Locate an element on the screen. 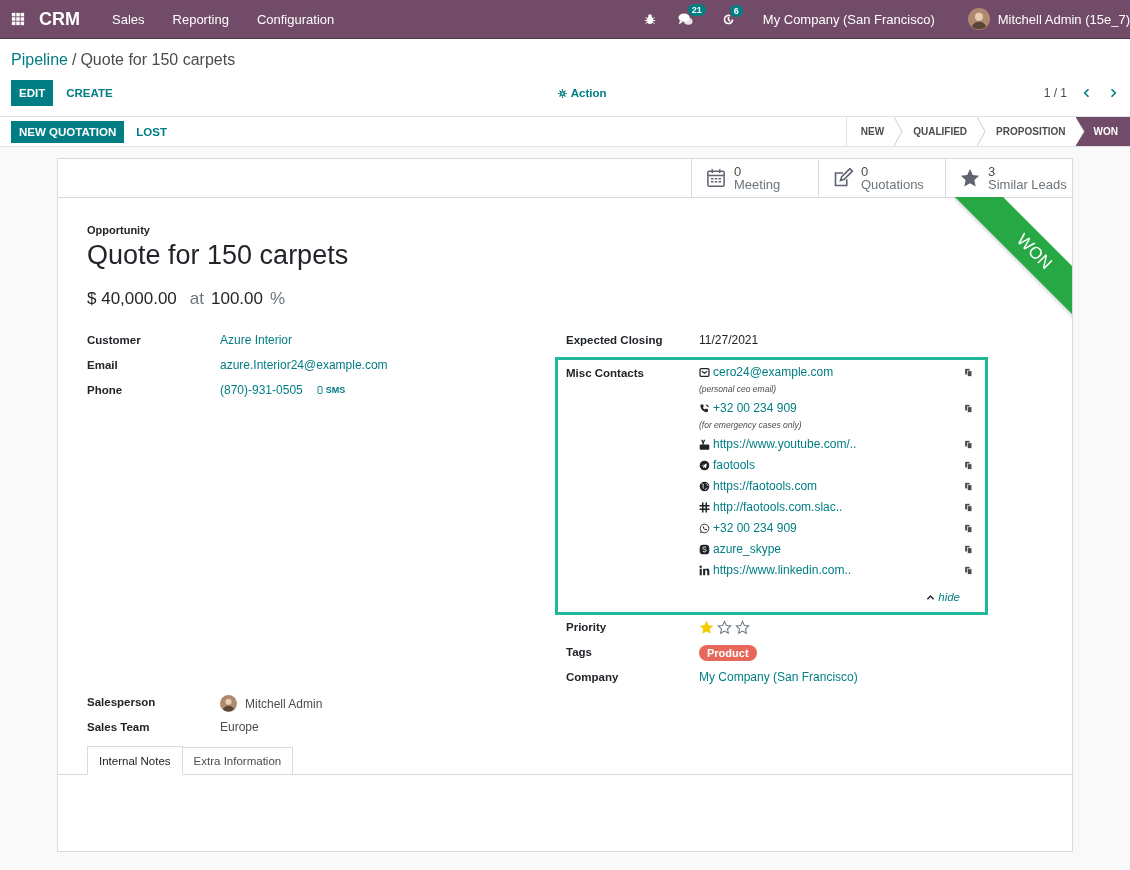 The height and width of the screenshot is (870, 1130). user-avatar is located at coordinates (978, 19).